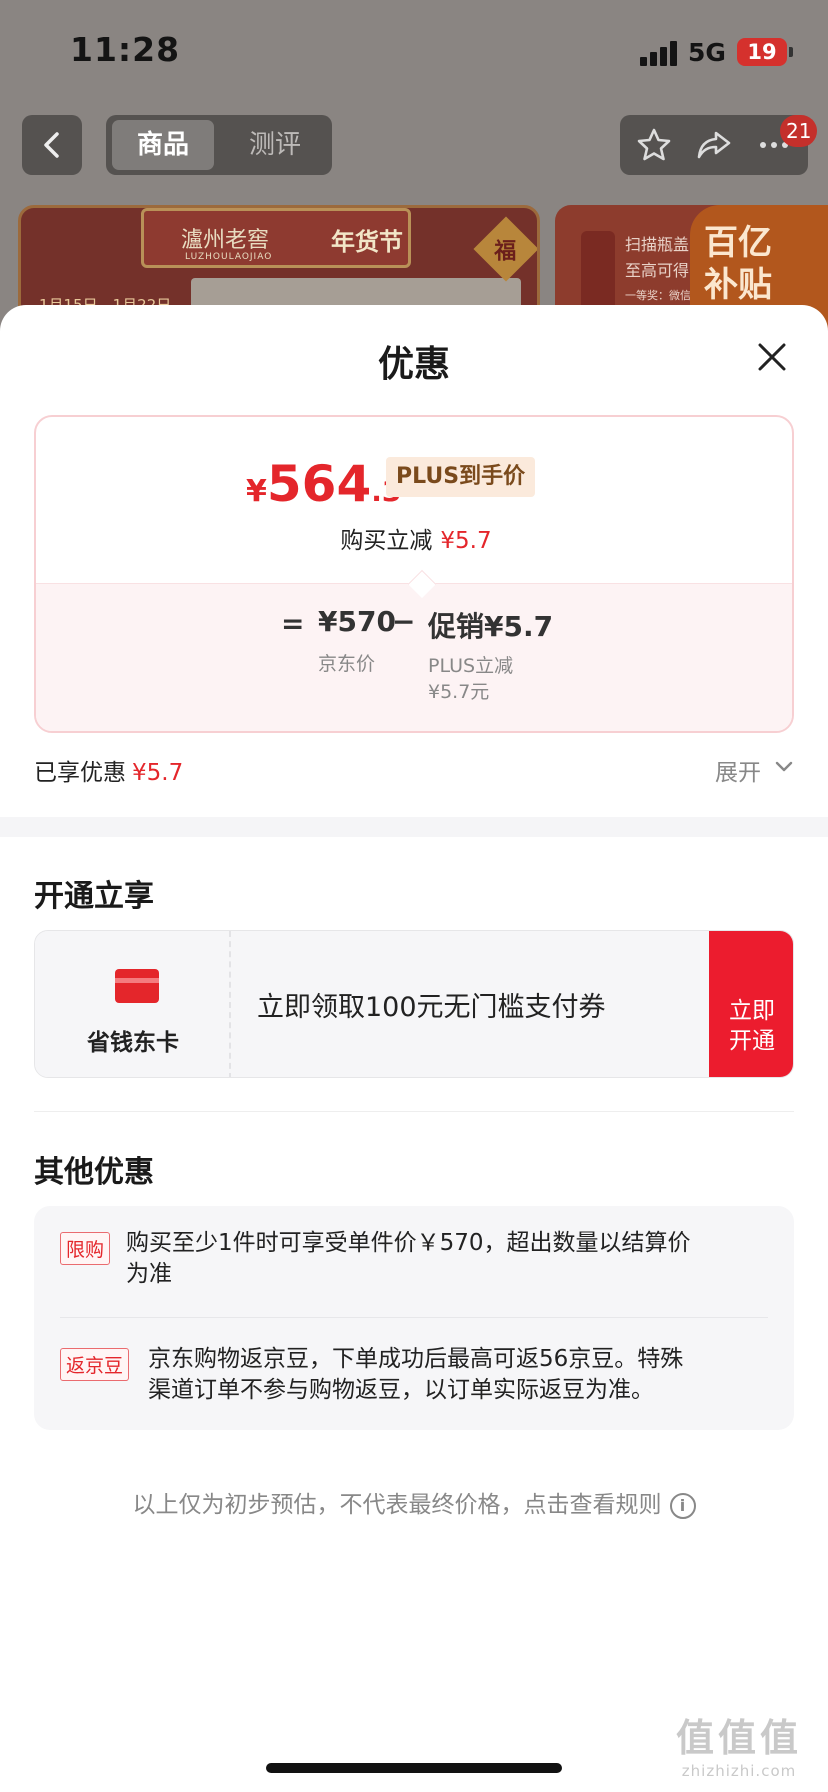 The height and width of the screenshot is (1792, 828). What do you see at coordinates (657, 270) in the screenshot?
I see `banner-right-line2: 至高可得` at bounding box center [657, 270].